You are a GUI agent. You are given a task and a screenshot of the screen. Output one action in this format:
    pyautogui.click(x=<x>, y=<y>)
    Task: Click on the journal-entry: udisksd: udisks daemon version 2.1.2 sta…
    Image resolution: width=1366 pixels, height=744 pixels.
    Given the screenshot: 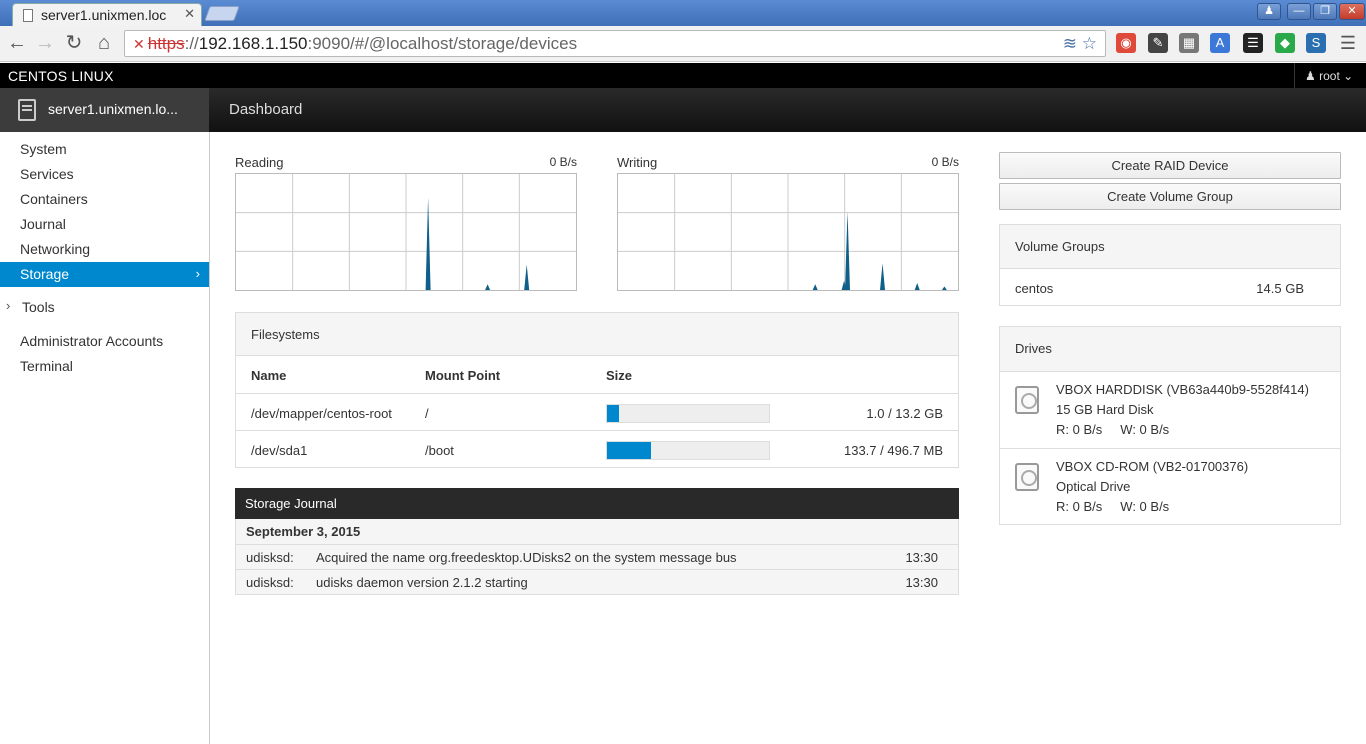 What is the action you would take?
    pyautogui.click(x=597, y=581)
    